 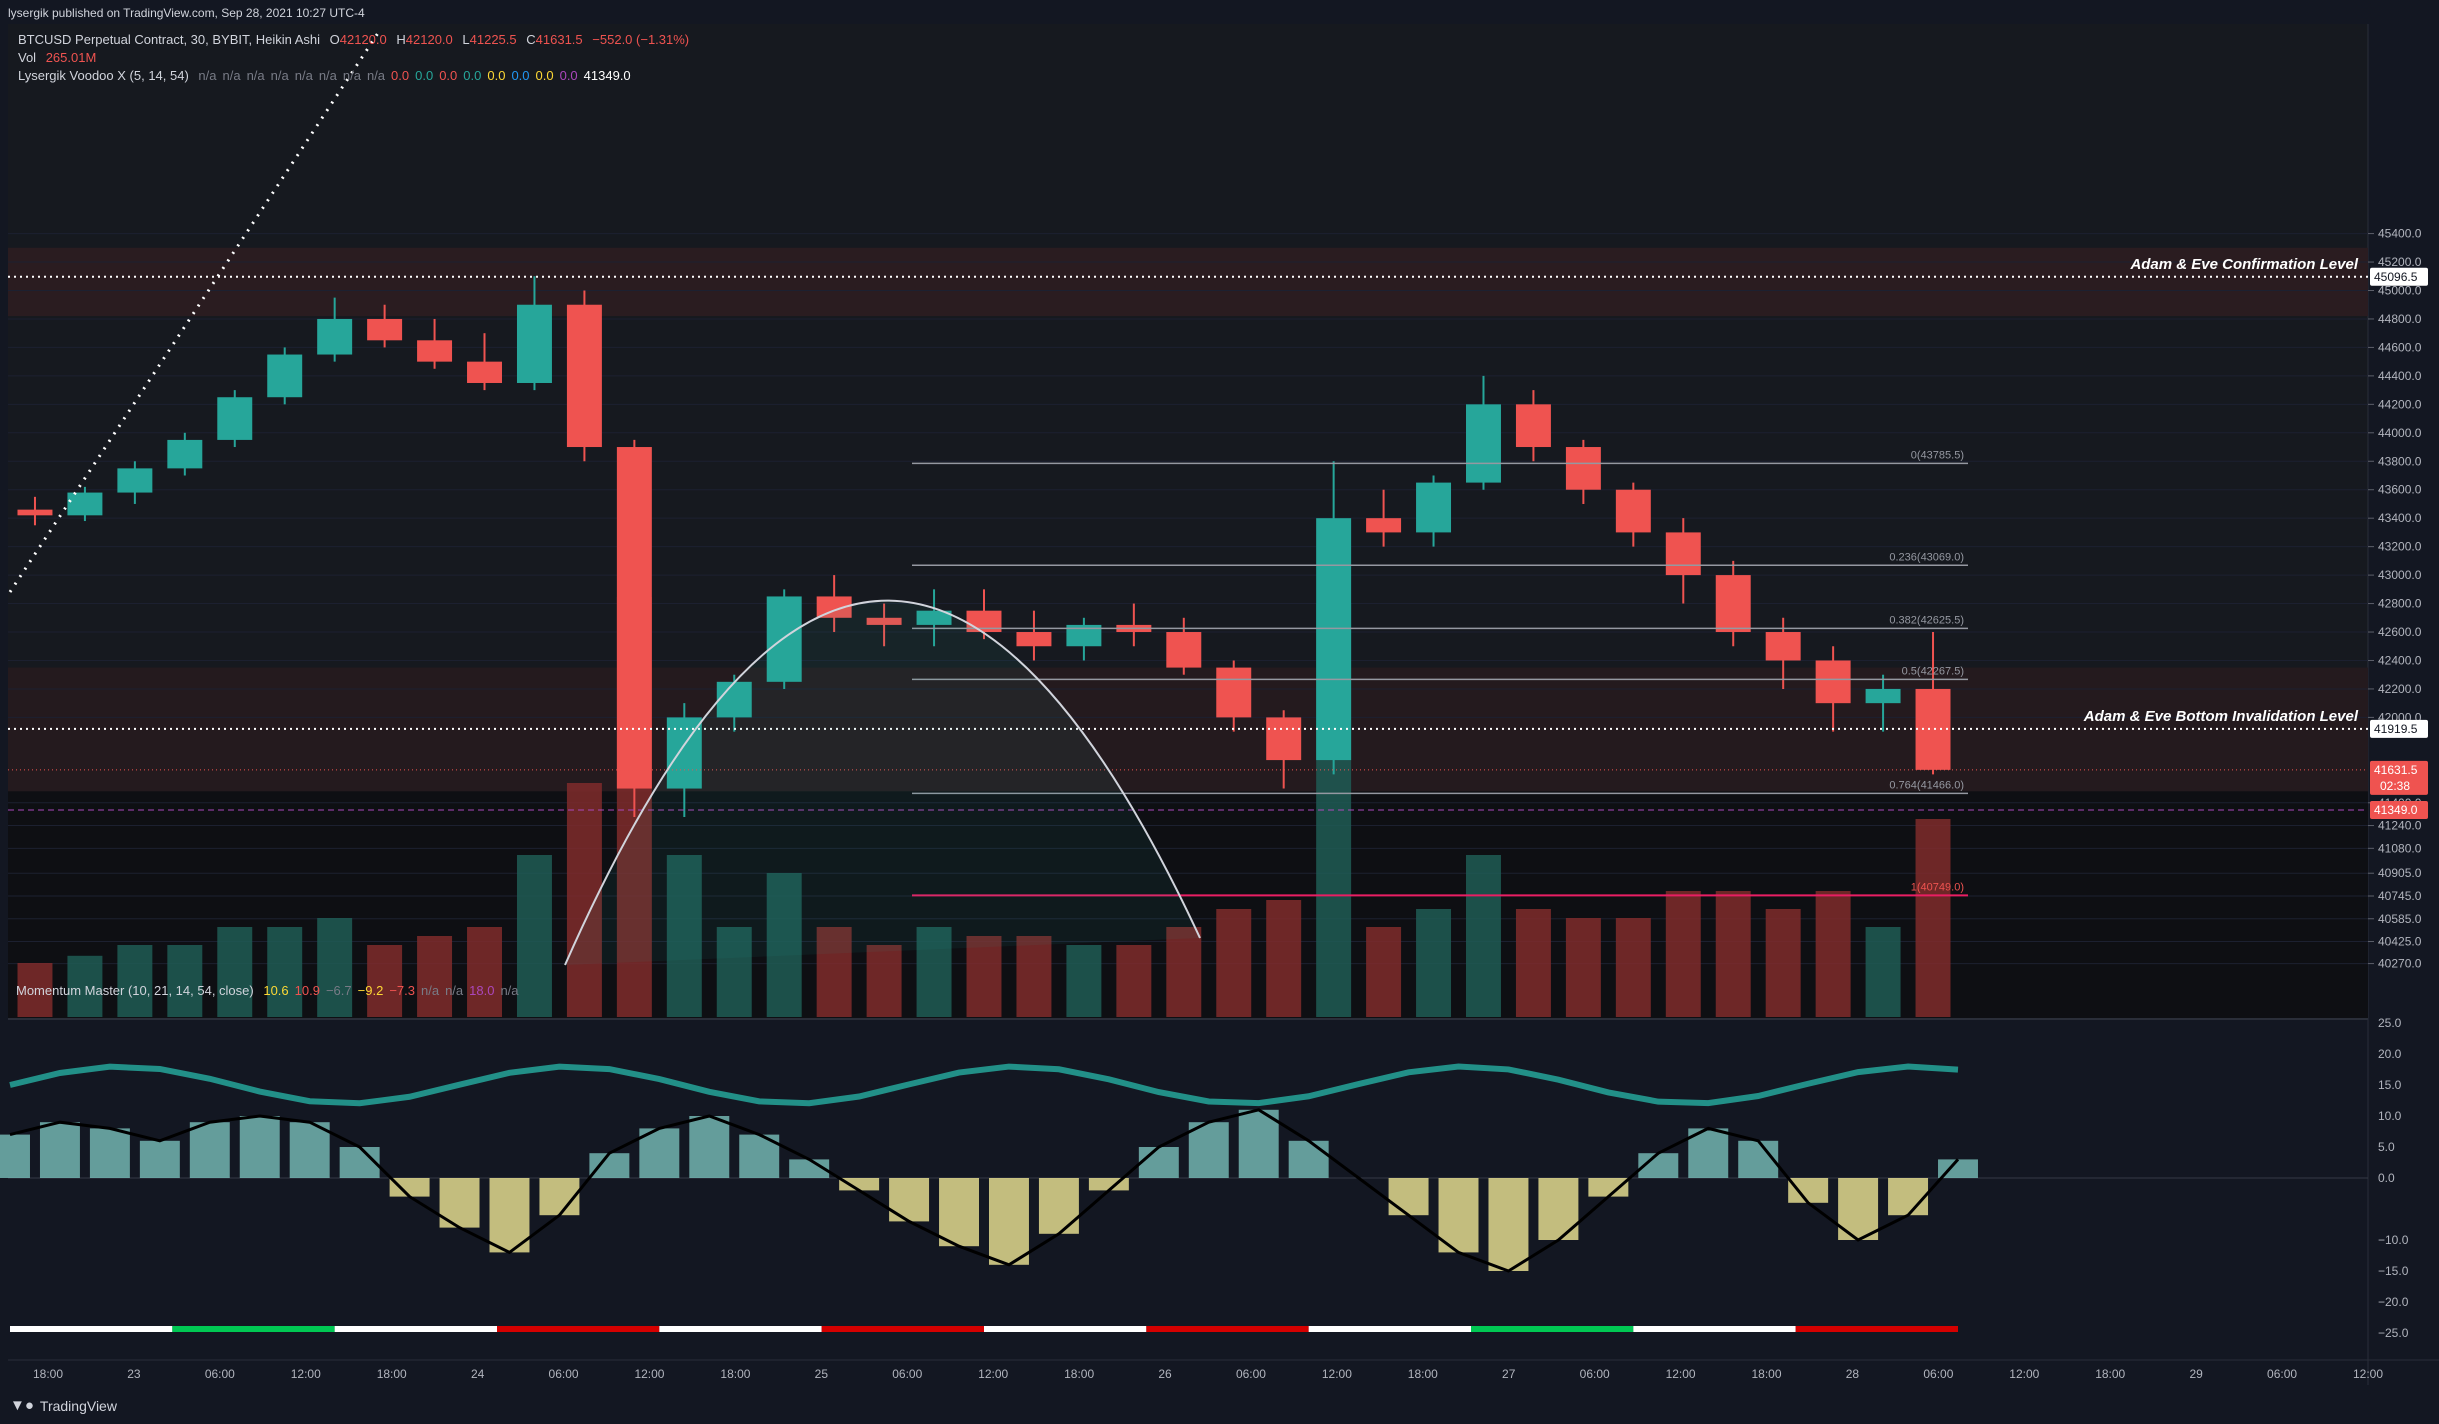 I want to click on y-tick-label: 40905.0, so click(x=2400, y=873).